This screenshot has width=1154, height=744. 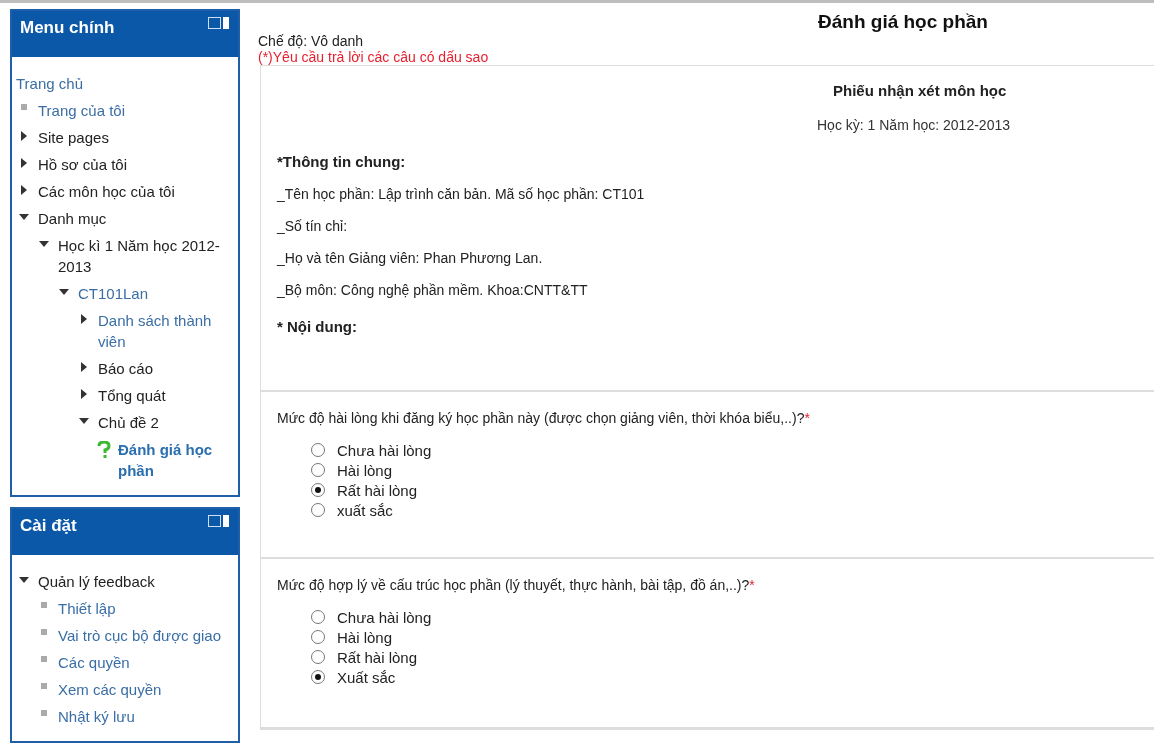 What do you see at coordinates (49, 83) in the screenshot?
I see `sidebar-item: Trang chủ` at bounding box center [49, 83].